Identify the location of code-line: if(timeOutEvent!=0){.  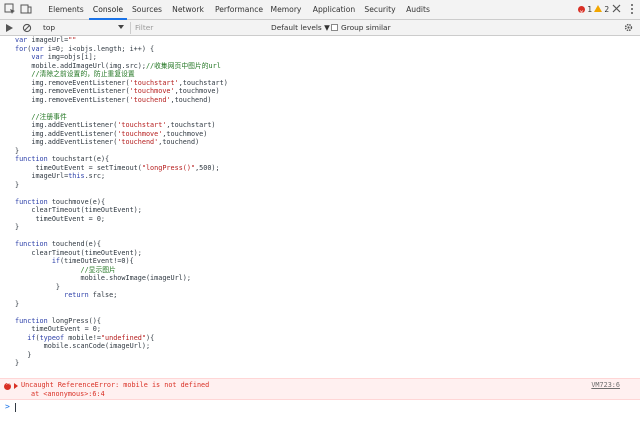
(92, 261).